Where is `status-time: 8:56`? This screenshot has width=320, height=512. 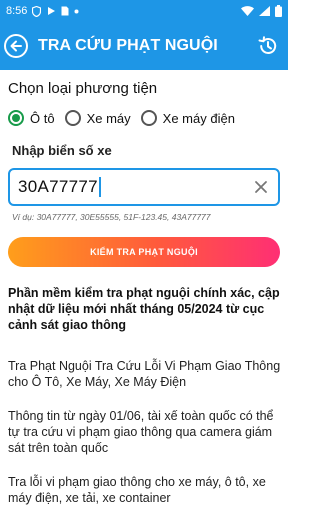
status-time: 8:56 is located at coordinates (17, 11).